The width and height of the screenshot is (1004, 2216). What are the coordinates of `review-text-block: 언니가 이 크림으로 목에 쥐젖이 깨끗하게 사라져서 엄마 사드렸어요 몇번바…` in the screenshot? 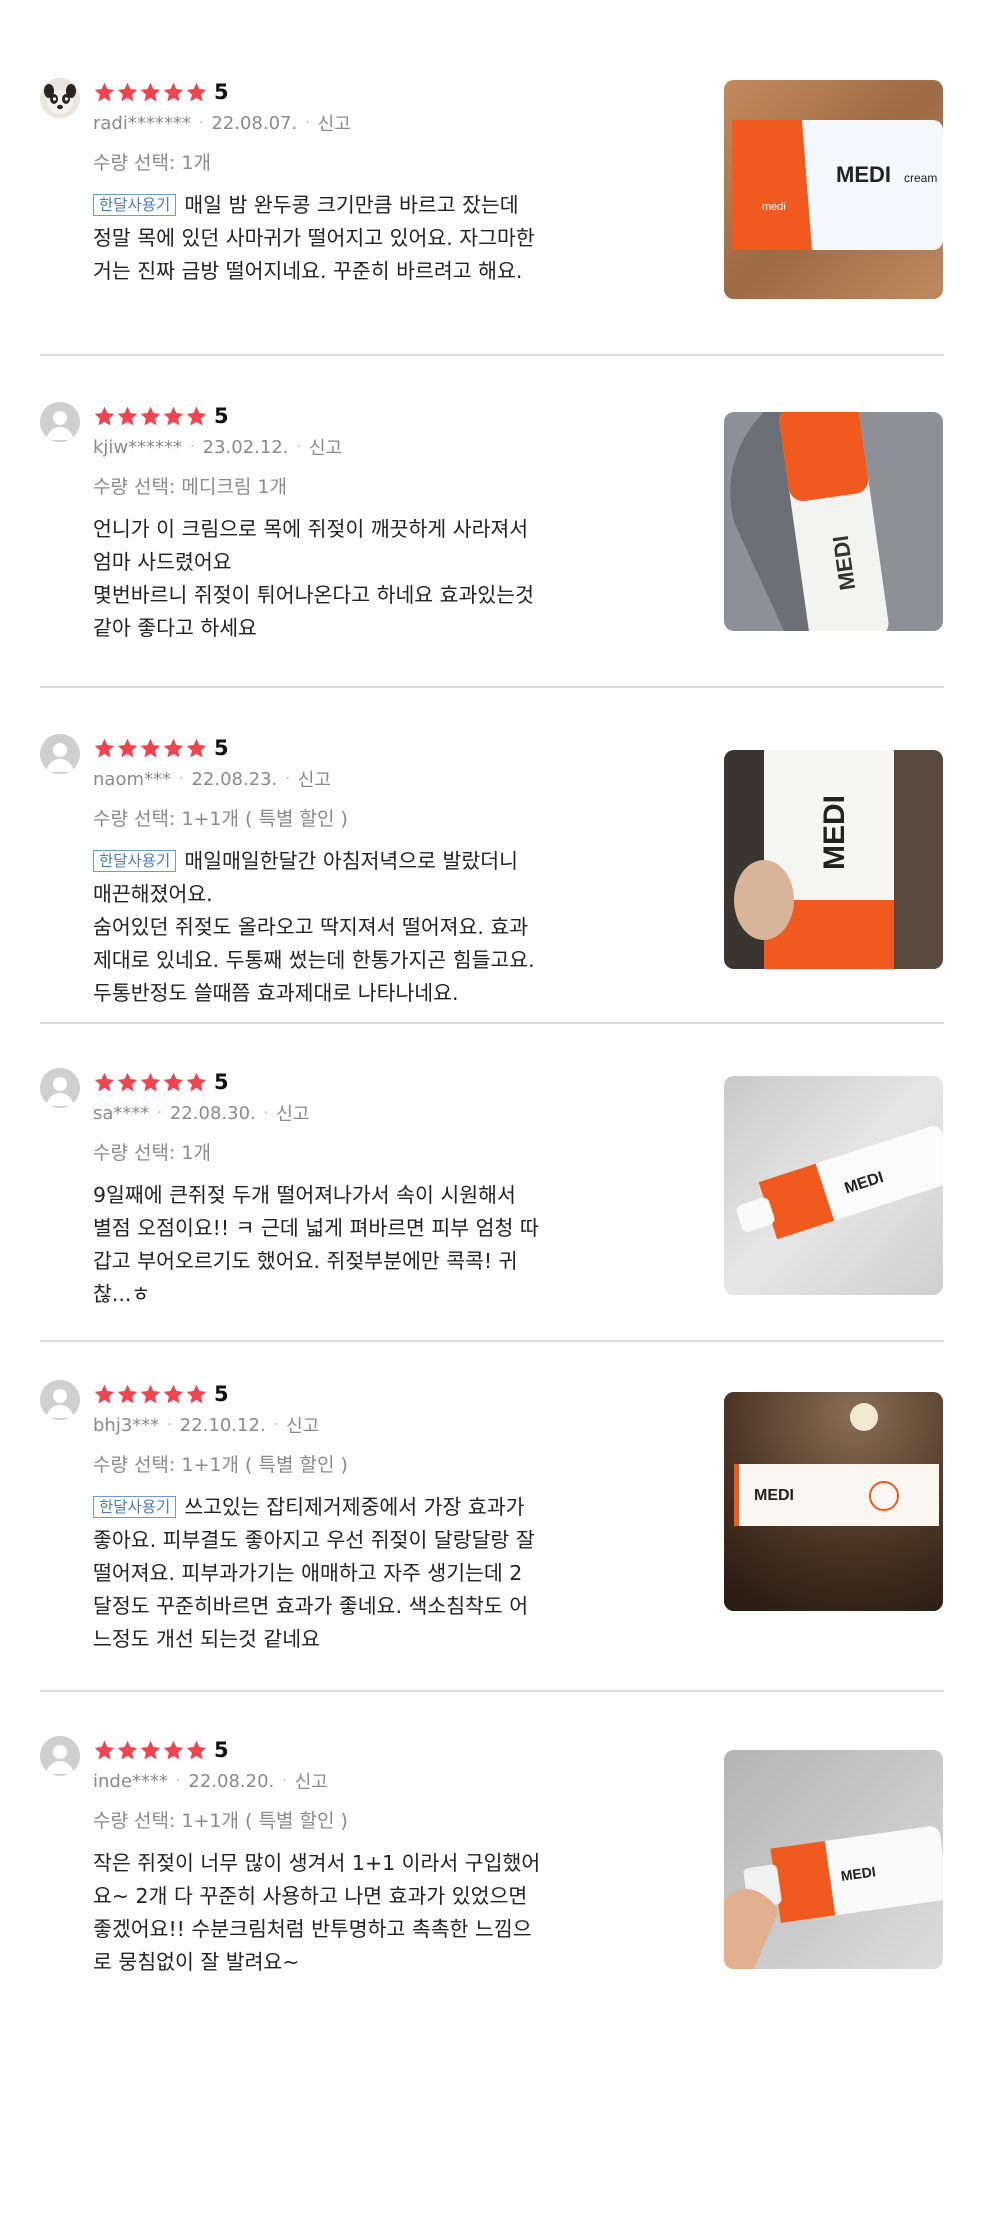 It's located at (353, 579).